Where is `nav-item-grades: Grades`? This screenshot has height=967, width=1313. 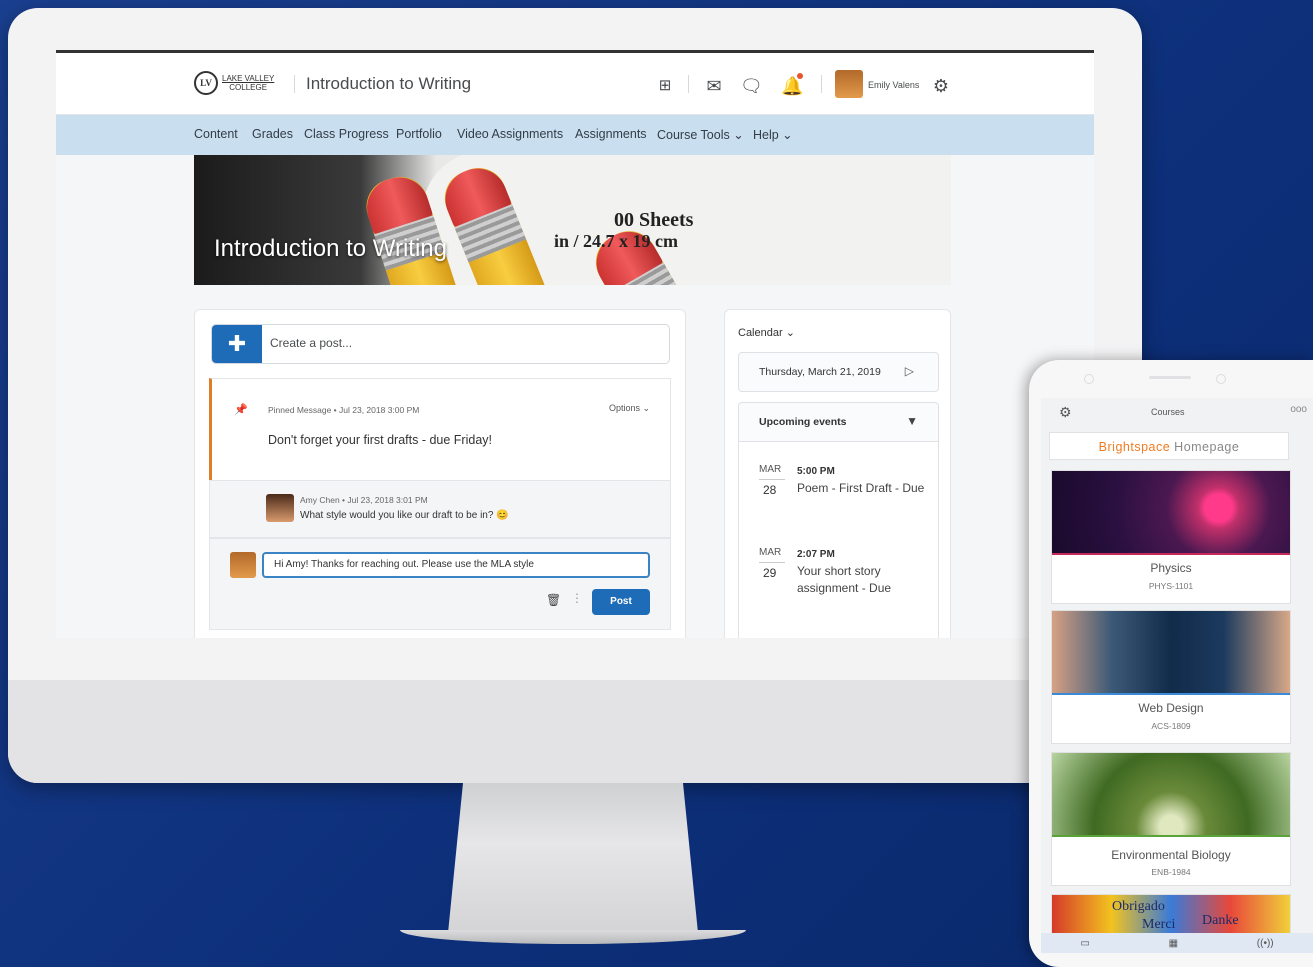
nav-item-grades: Grades is located at coordinates (272, 134).